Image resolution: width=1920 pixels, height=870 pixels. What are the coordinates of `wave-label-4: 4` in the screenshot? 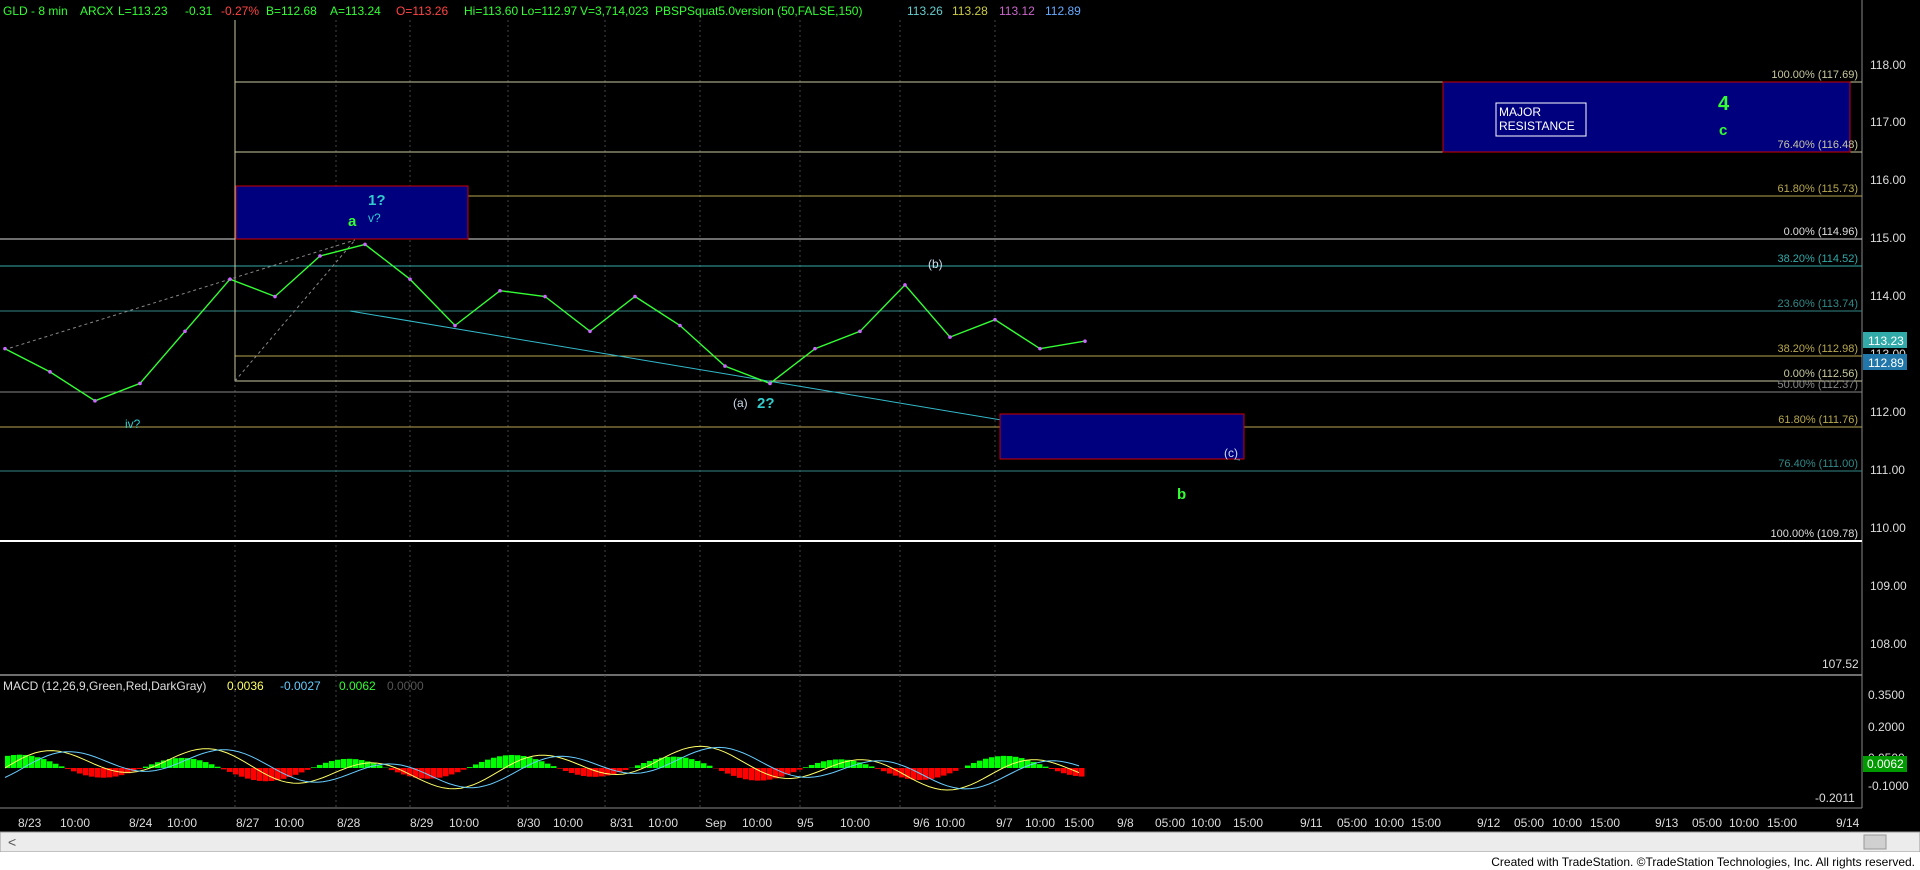 It's located at (1724, 104).